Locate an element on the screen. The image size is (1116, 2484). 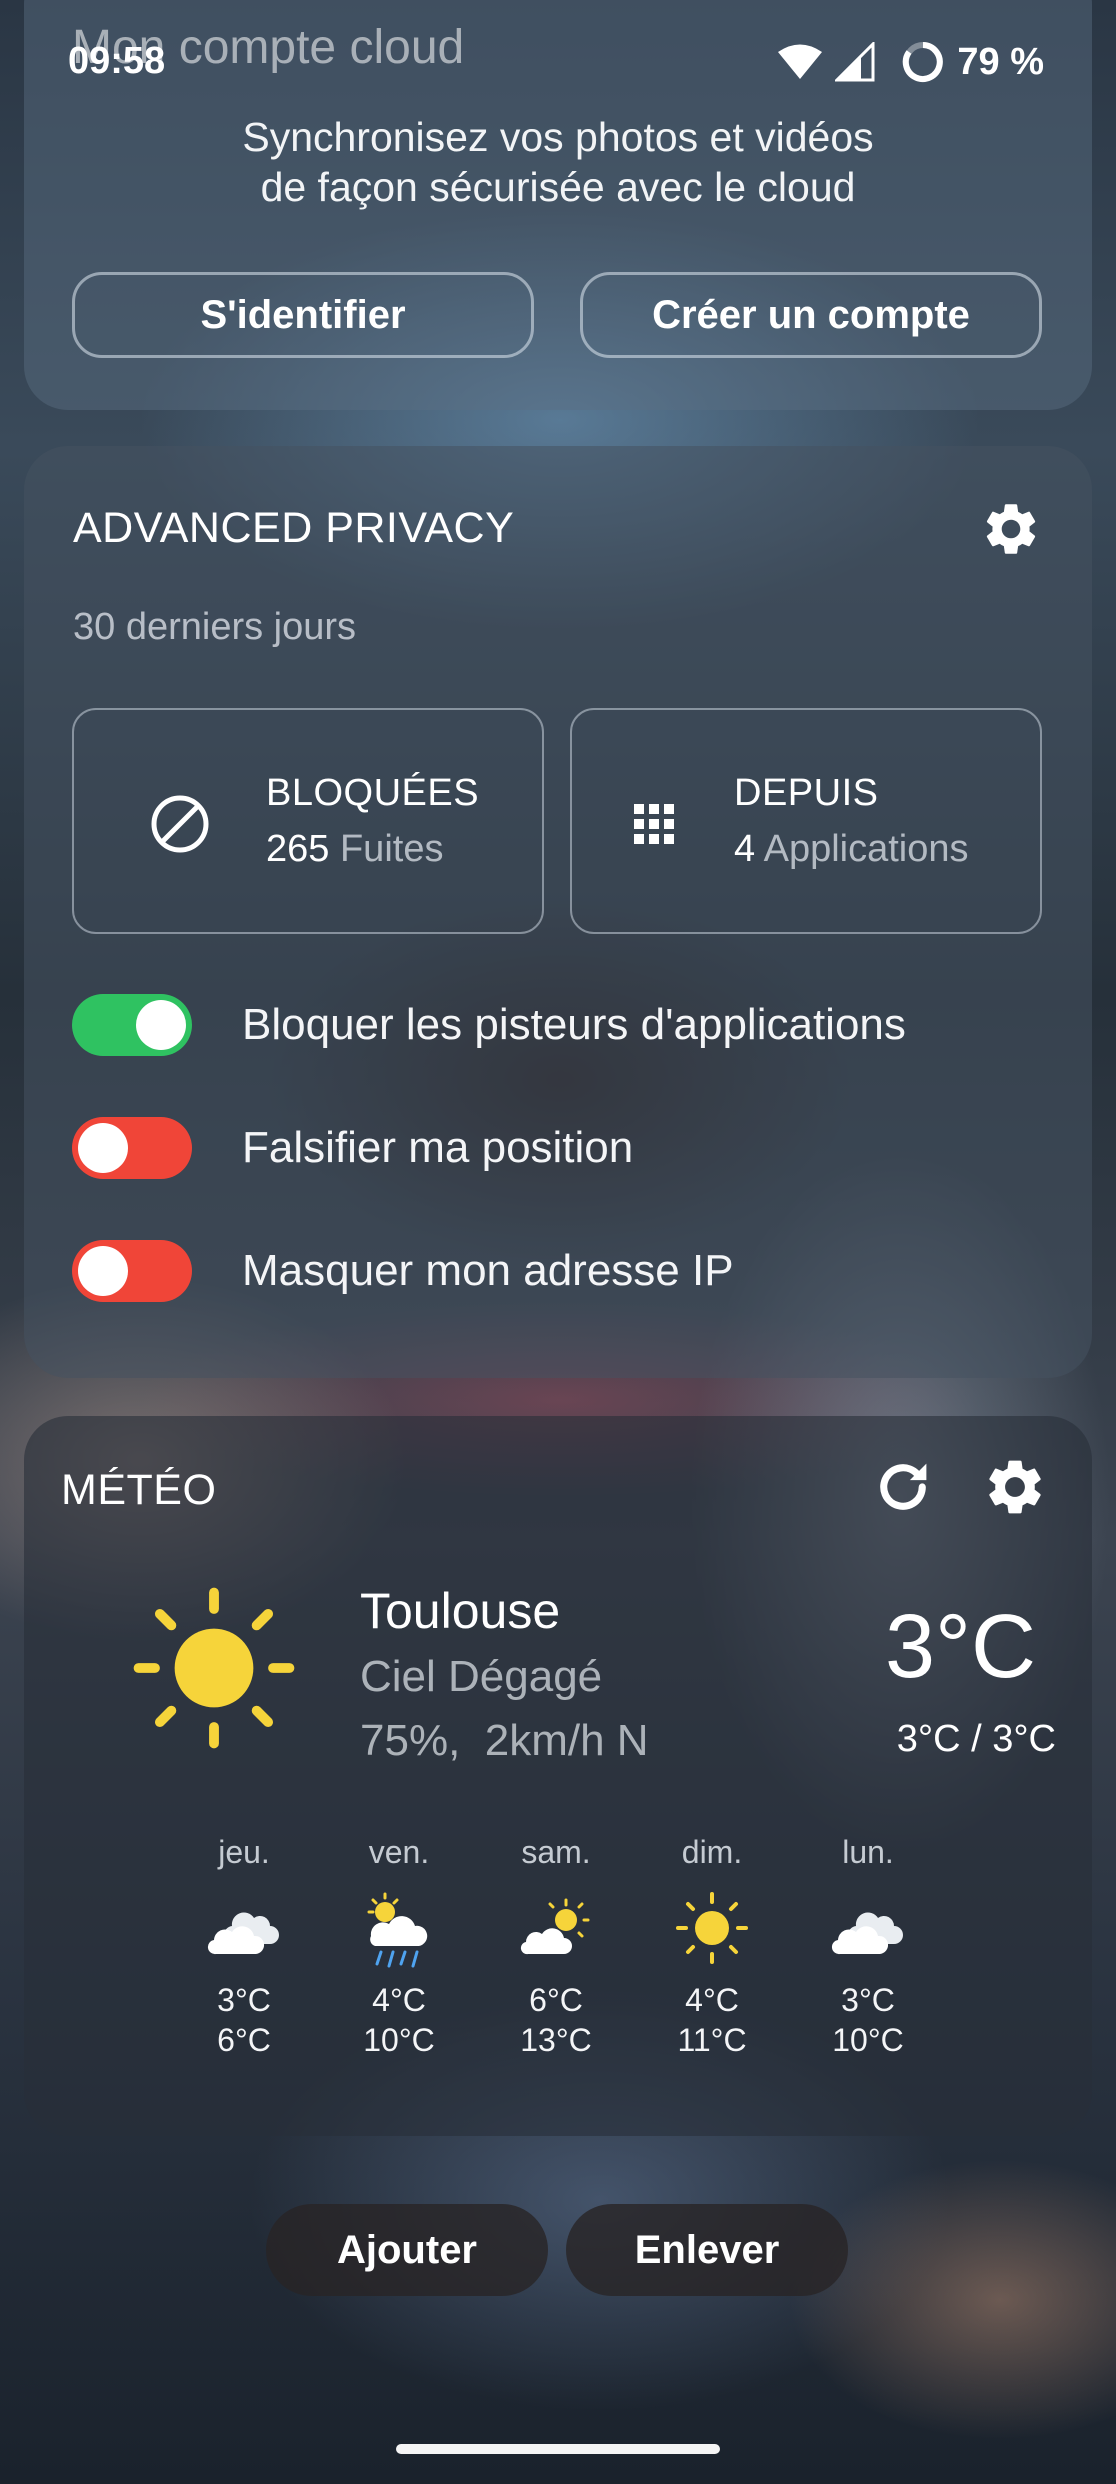
fake-location-label: Falsifier ma position is located at coordinates (438, 1147).